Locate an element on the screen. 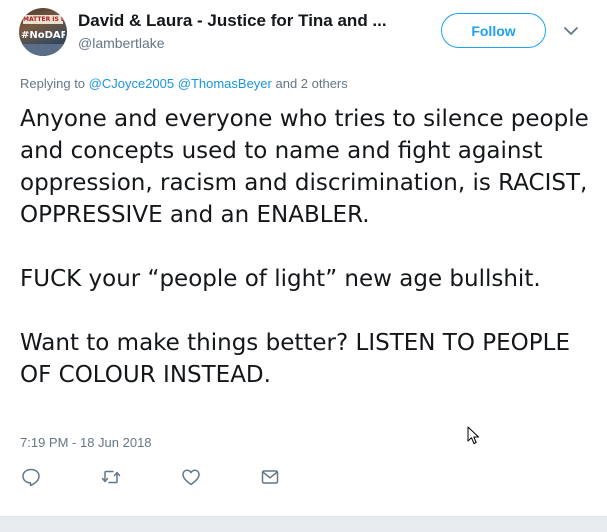 The width and height of the screenshot is (607, 532). author-handle: @lambertlake is located at coordinates (121, 43).